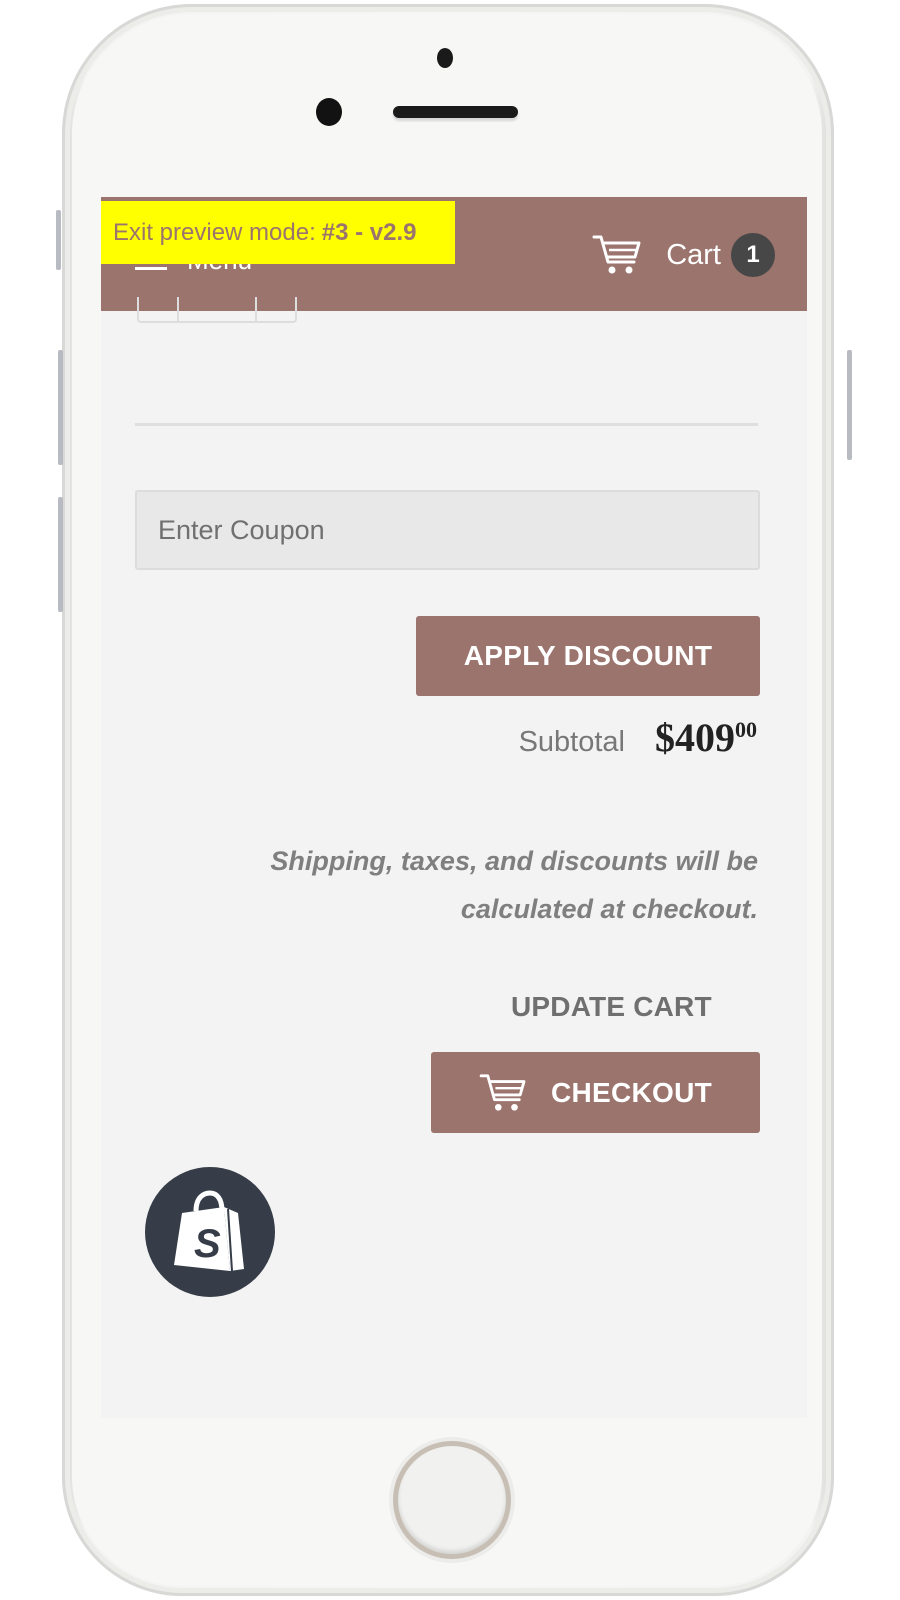 The image size is (900, 1600). I want to click on volume-down-button, so click(60, 554).